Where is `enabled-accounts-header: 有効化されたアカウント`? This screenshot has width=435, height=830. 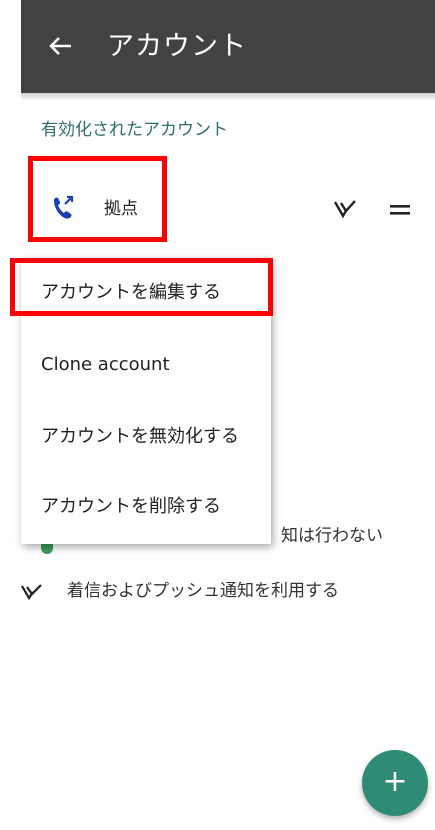 enabled-accounts-header: 有効化されたアカウント is located at coordinates (134, 130).